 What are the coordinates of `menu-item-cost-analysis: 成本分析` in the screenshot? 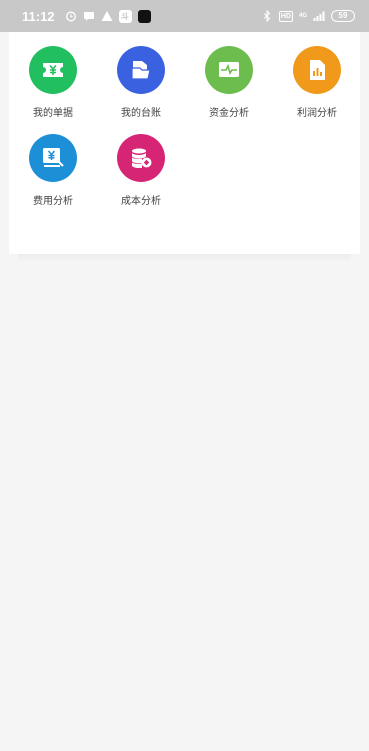 It's located at (141, 171).